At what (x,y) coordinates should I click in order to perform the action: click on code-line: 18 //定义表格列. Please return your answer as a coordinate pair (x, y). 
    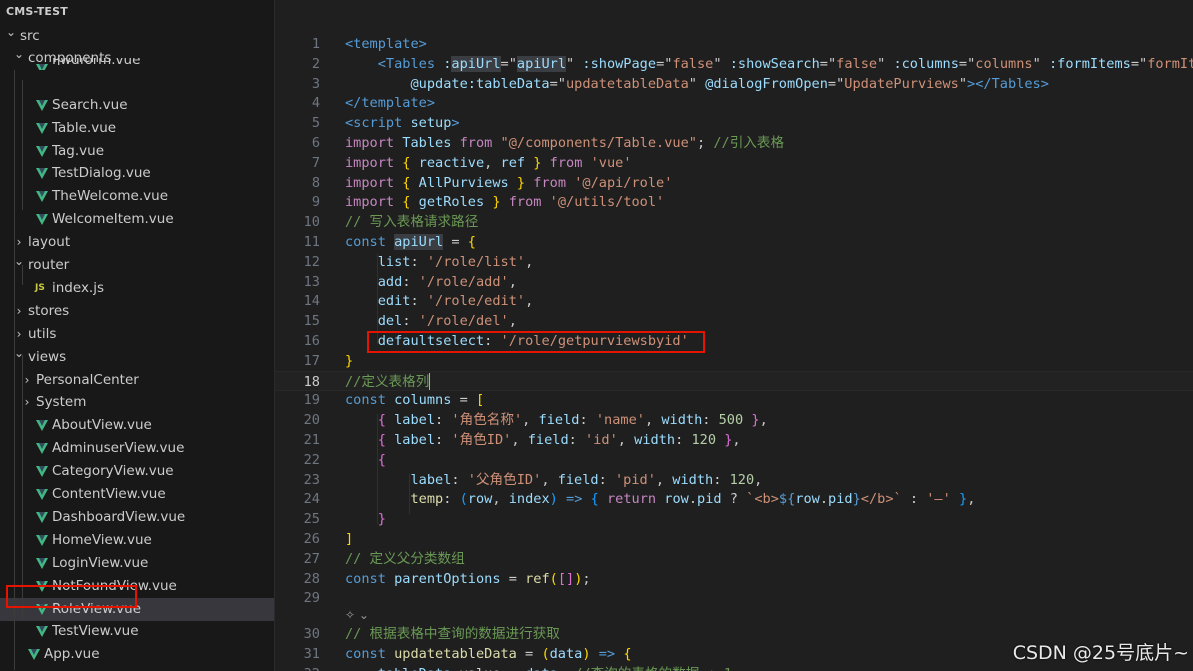
    Looking at the image, I should click on (734, 380).